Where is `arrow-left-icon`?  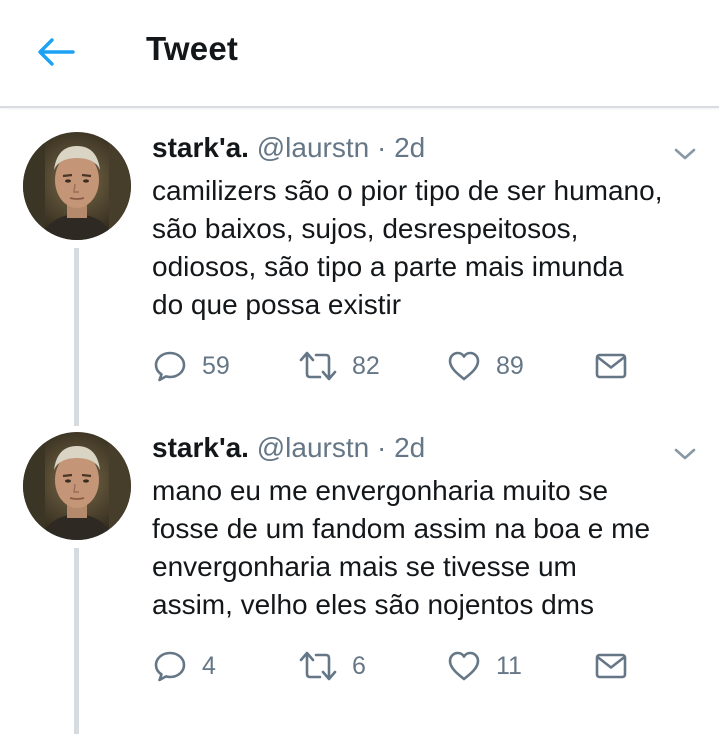 arrow-left-icon is located at coordinates (56, 52).